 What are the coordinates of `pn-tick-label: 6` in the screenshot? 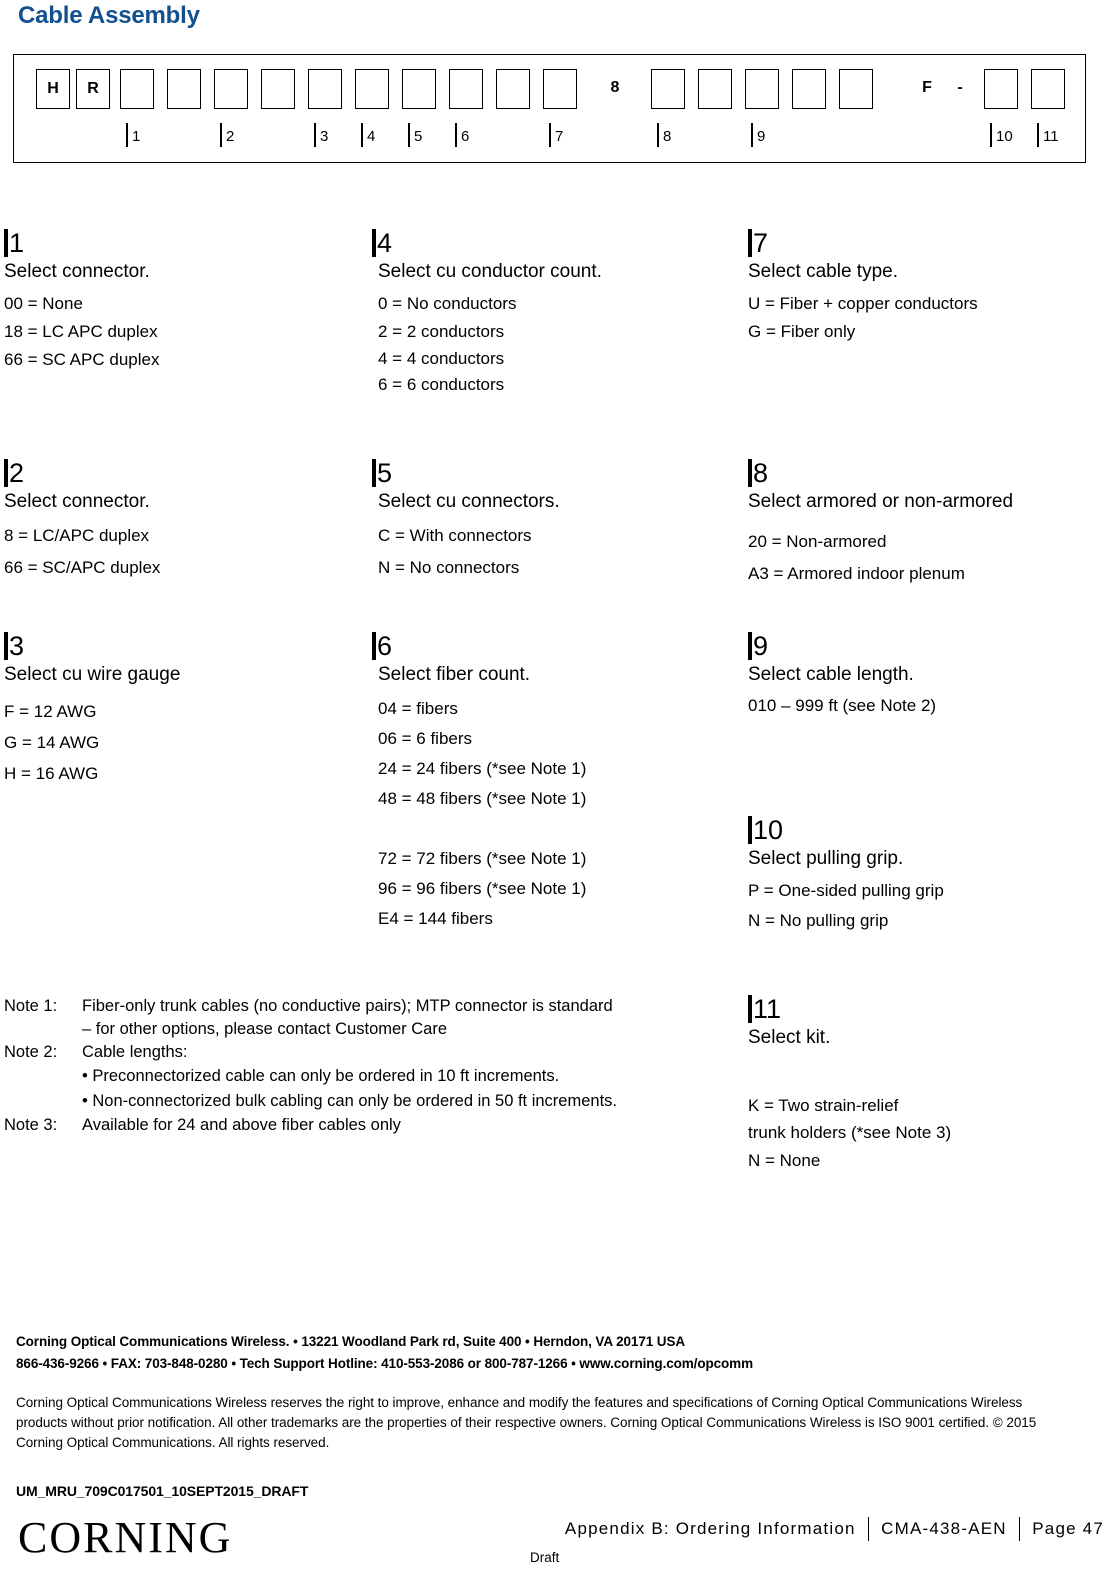 It's located at (462, 136).